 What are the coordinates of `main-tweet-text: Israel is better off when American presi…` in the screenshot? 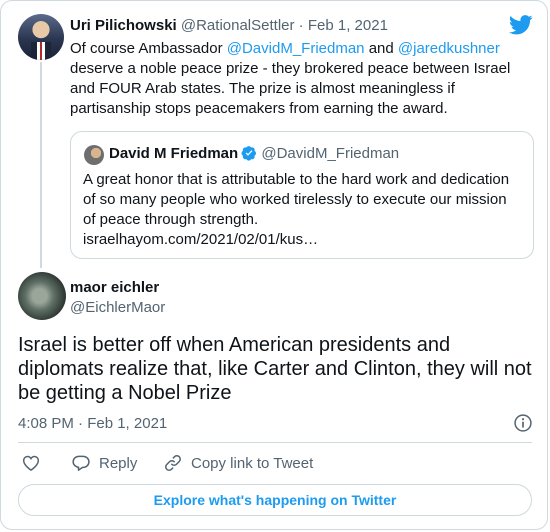 It's located at (275, 369).